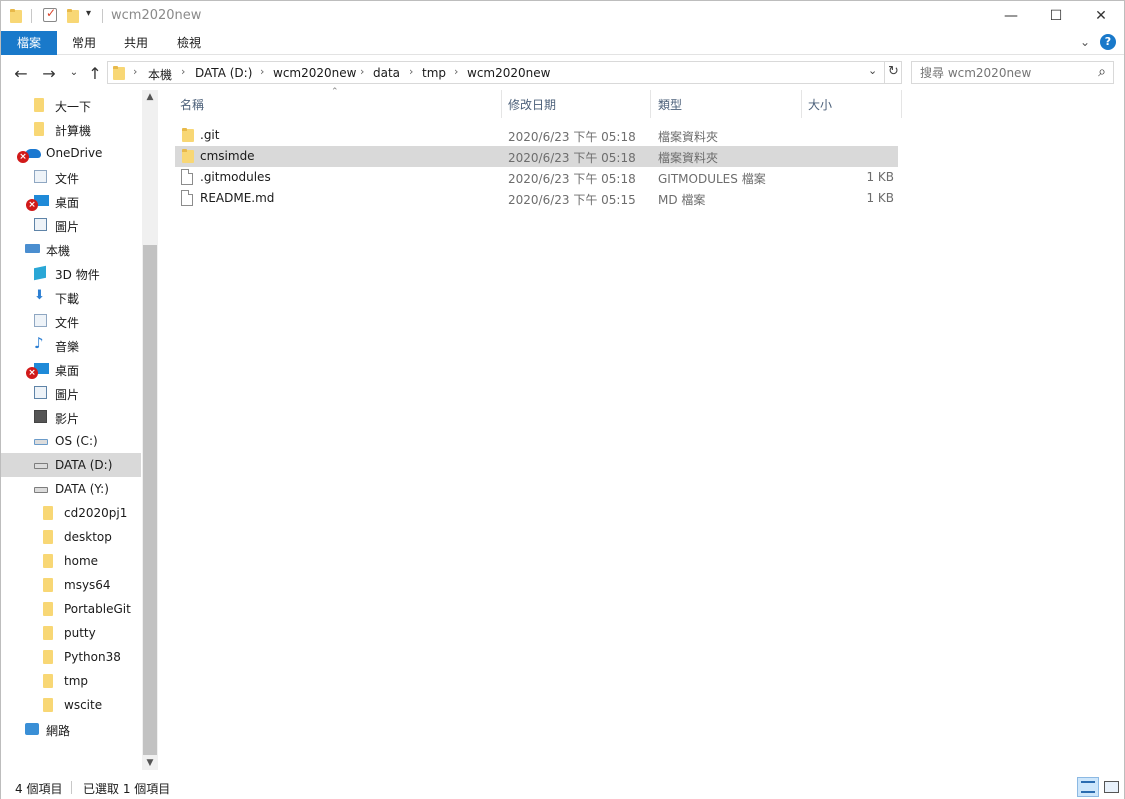  What do you see at coordinates (50, 14) in the screenshot?
I see `properties-checkbox-icon: ✓` at bounding box center [50, 14].